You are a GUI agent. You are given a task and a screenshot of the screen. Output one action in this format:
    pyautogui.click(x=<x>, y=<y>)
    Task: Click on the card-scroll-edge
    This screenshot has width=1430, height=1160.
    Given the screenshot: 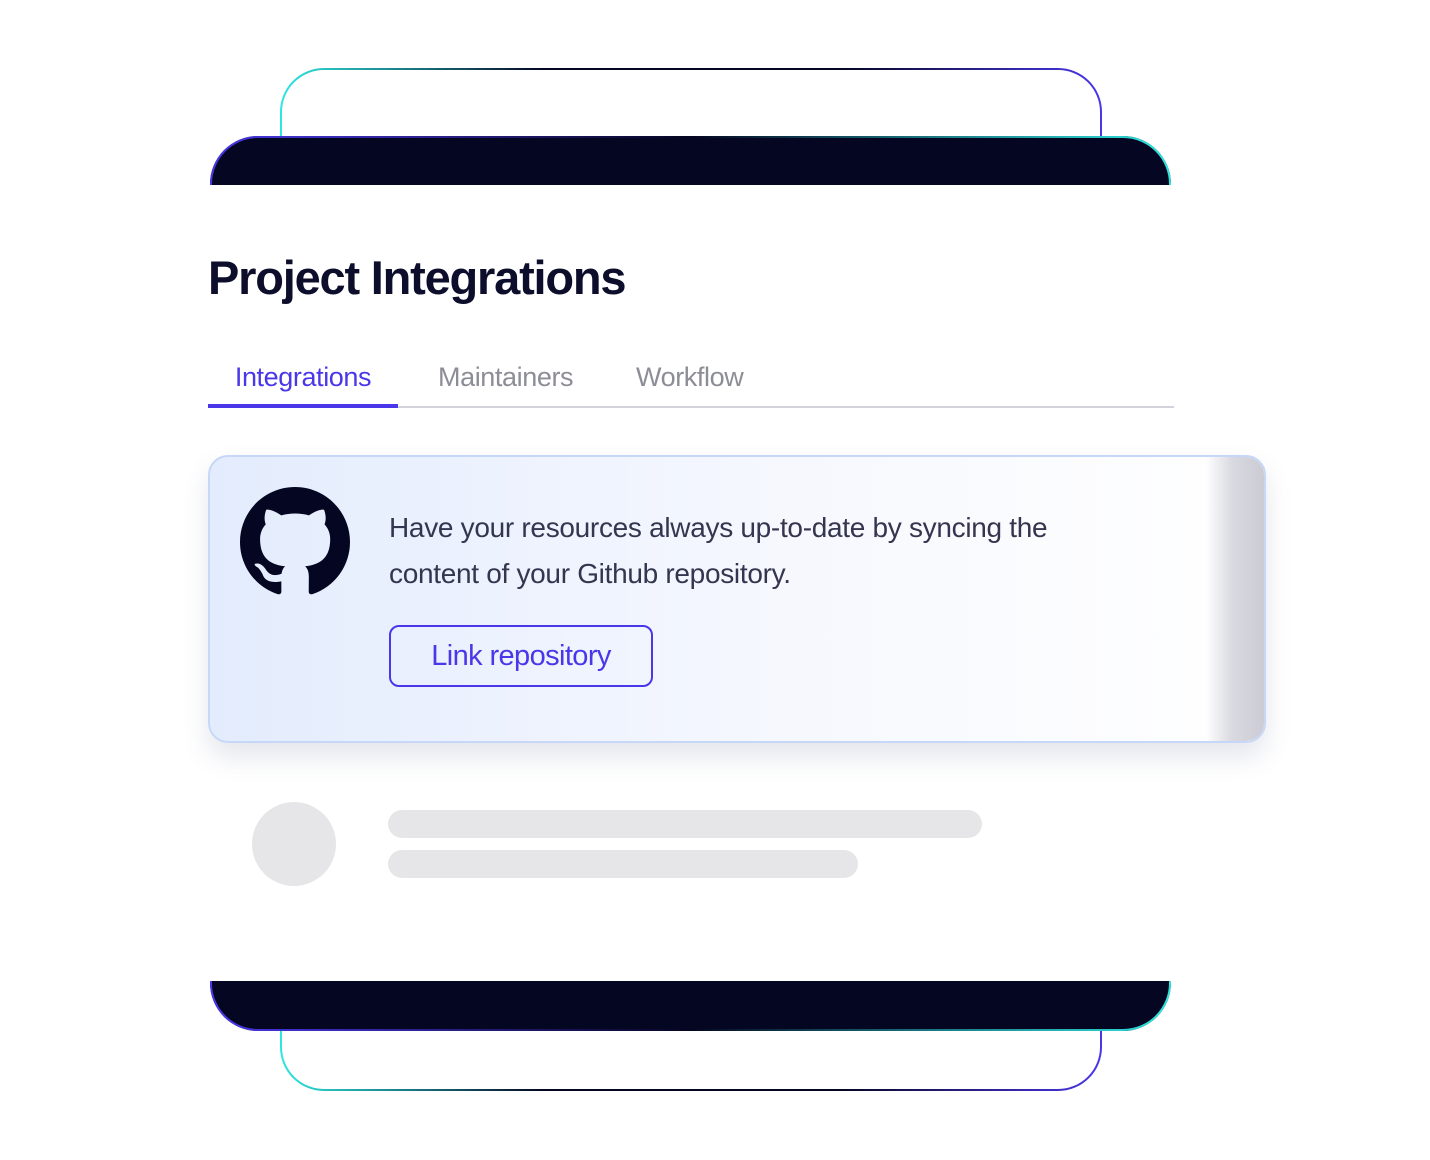 What is the action you would take?
    pyautogui.click(x=1235, y=599)
    